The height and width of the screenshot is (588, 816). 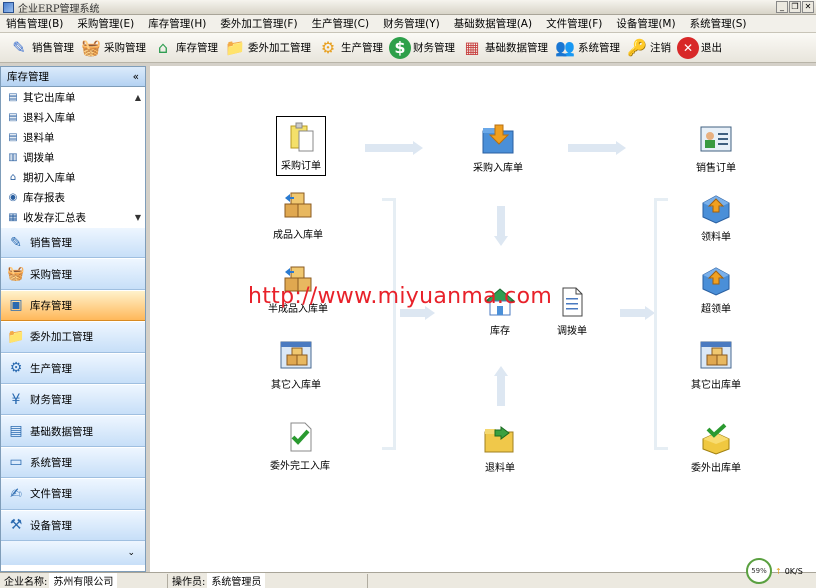 I want to click on submenu-item: ▥ 调拨单, so click(x=73, y=157).